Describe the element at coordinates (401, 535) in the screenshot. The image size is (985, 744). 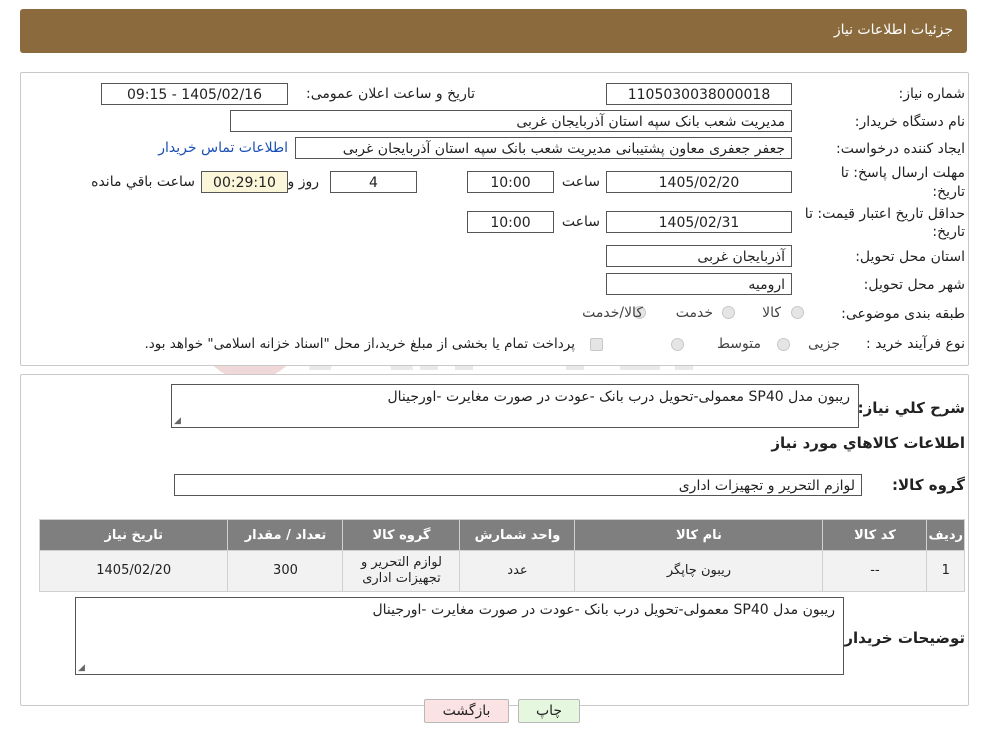
I see `col-header-group: گروه کالا` at that location.